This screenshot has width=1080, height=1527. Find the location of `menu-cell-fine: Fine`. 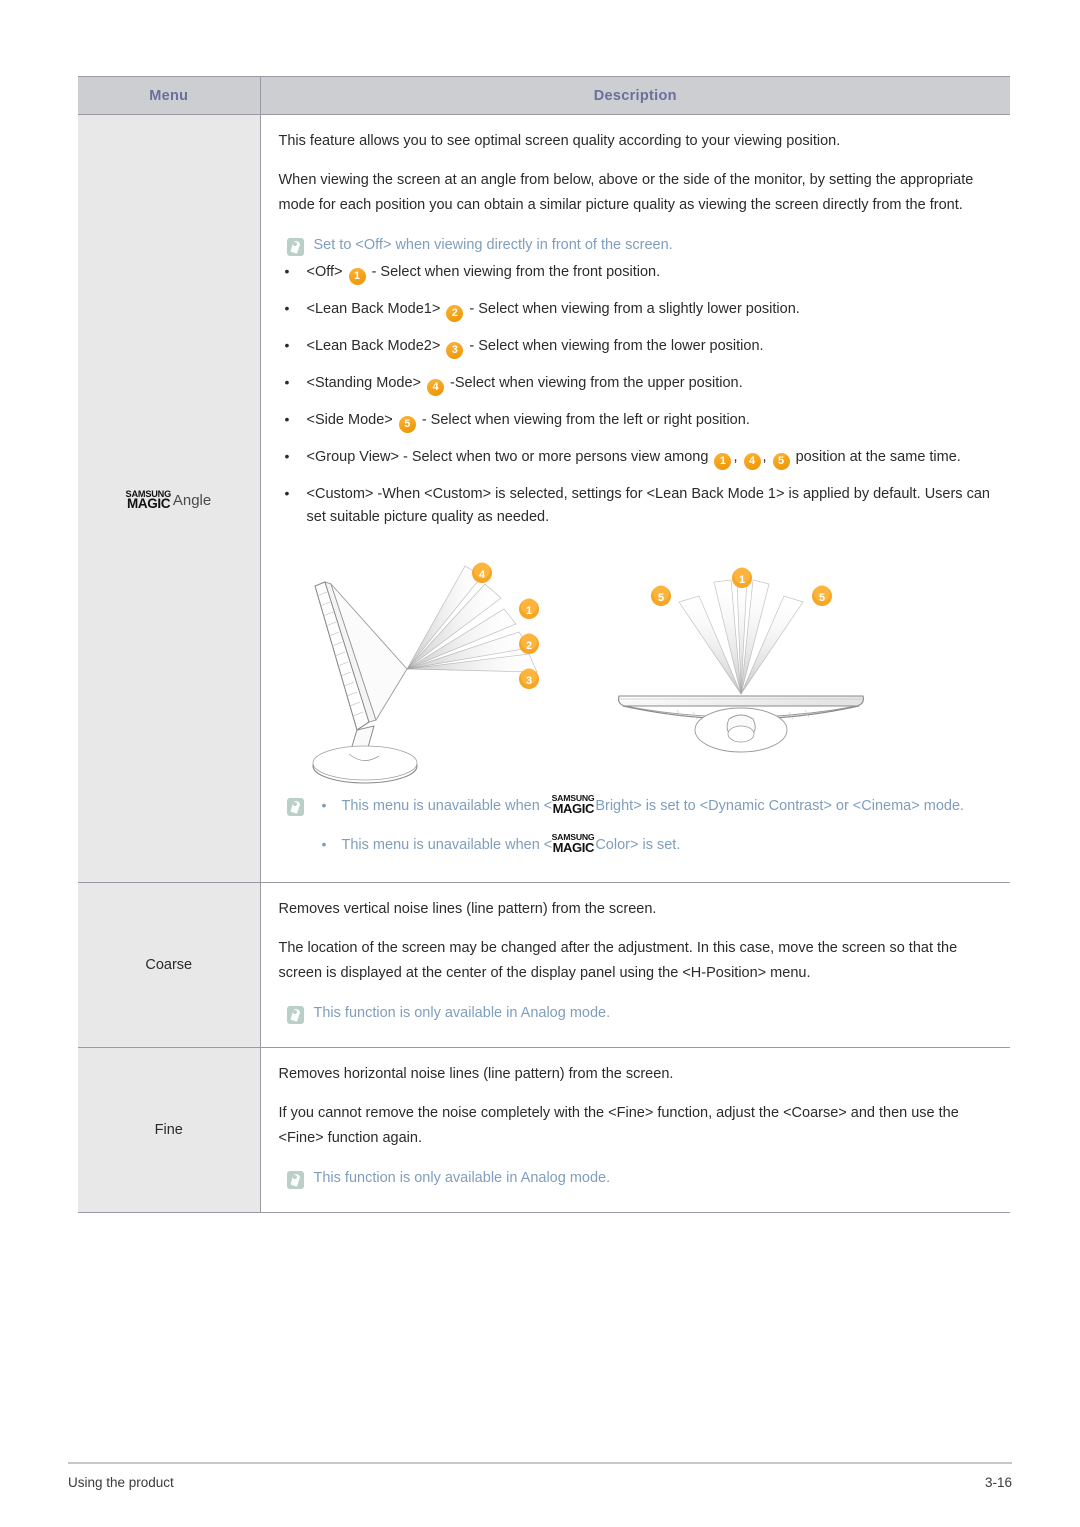

menu-cell-fine: Fine is located at coordinates (169, 1130).